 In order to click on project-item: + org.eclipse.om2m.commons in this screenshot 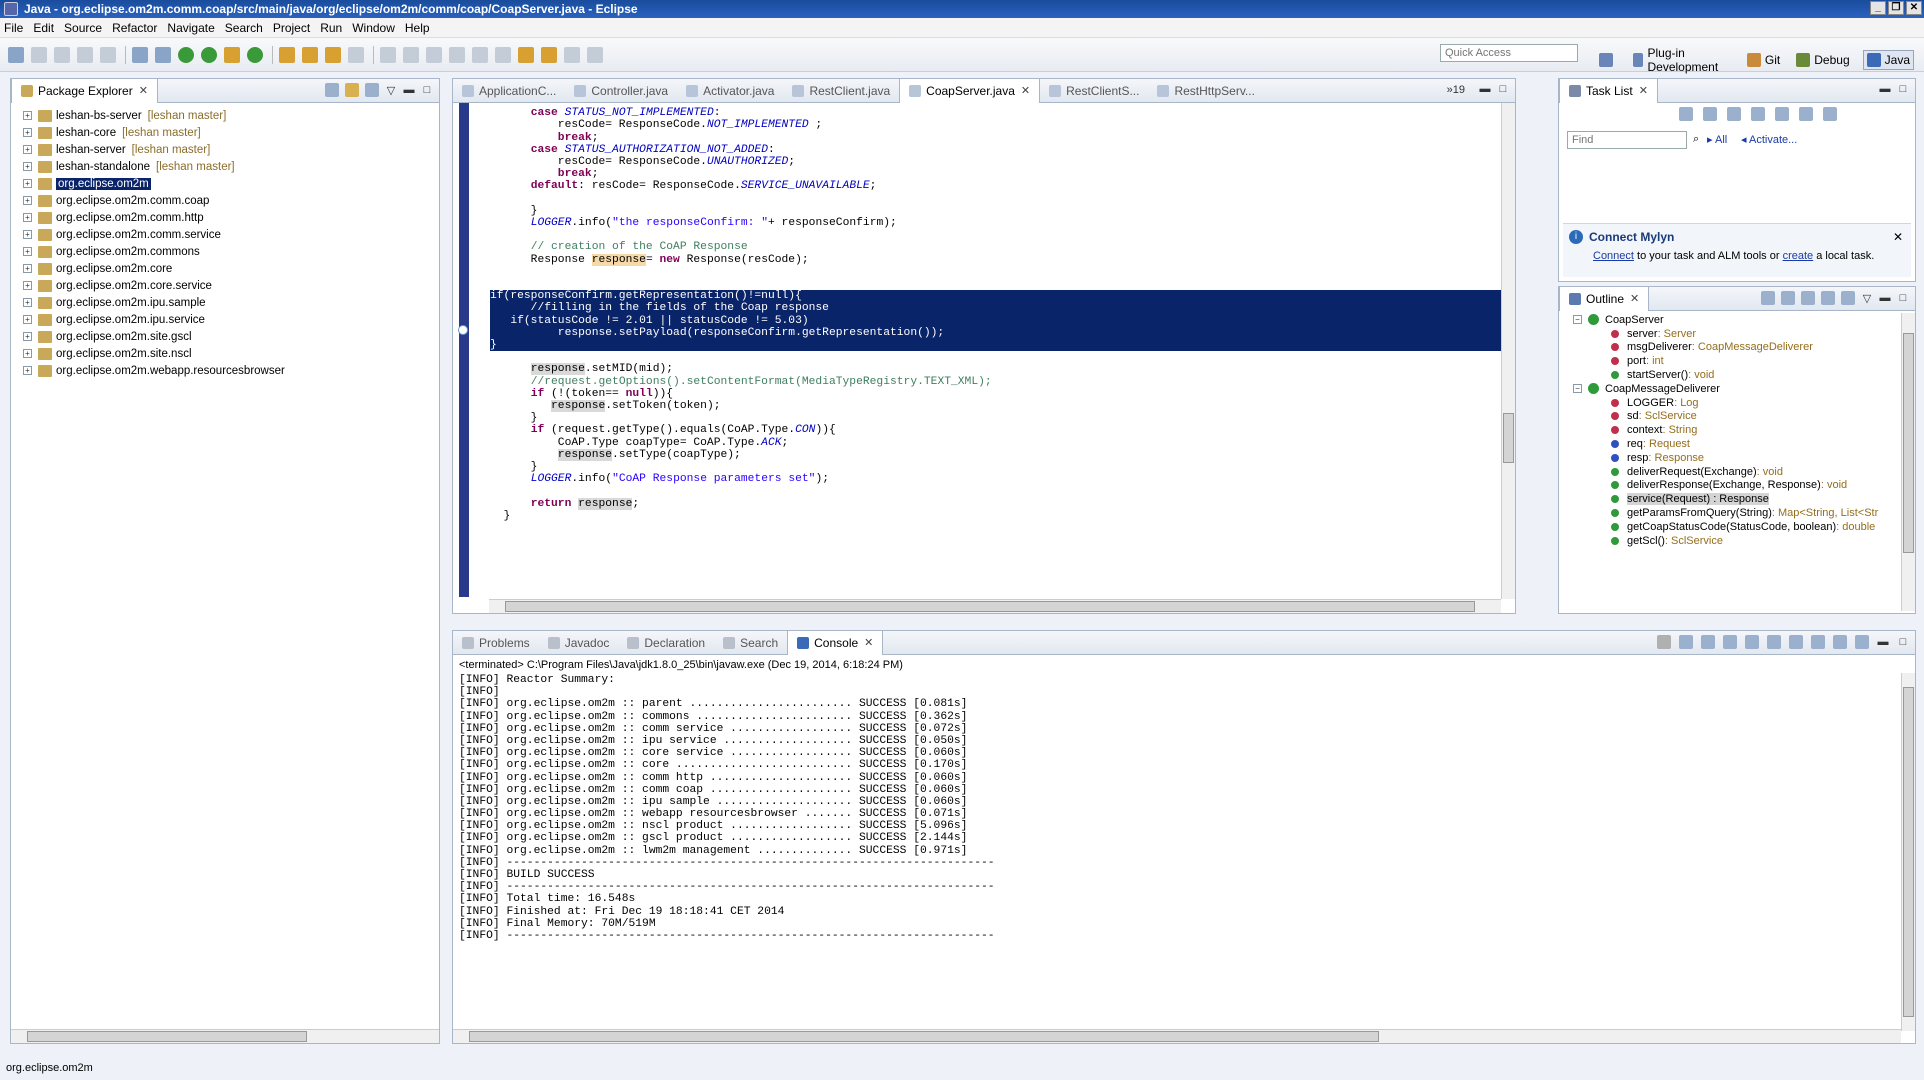, I will do `click(231, 251)`.